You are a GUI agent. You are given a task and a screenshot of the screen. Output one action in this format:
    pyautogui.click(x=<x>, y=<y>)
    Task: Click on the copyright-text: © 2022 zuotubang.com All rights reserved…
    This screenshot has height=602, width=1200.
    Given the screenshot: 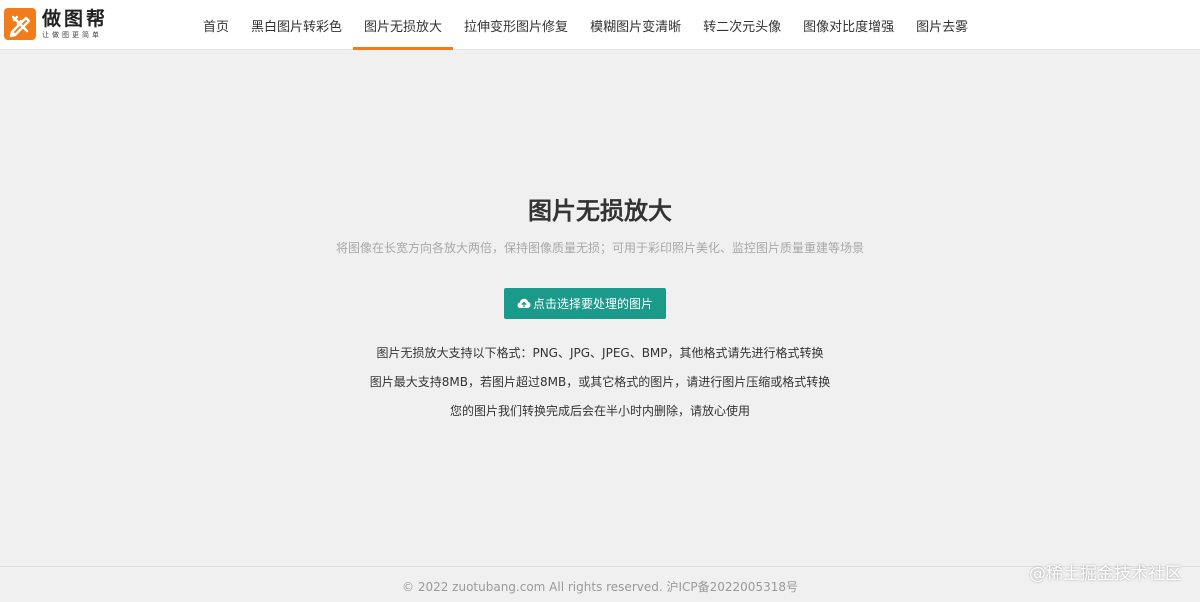 What is the action you would take?
    pyautogui.click(x=600, y=587)
    